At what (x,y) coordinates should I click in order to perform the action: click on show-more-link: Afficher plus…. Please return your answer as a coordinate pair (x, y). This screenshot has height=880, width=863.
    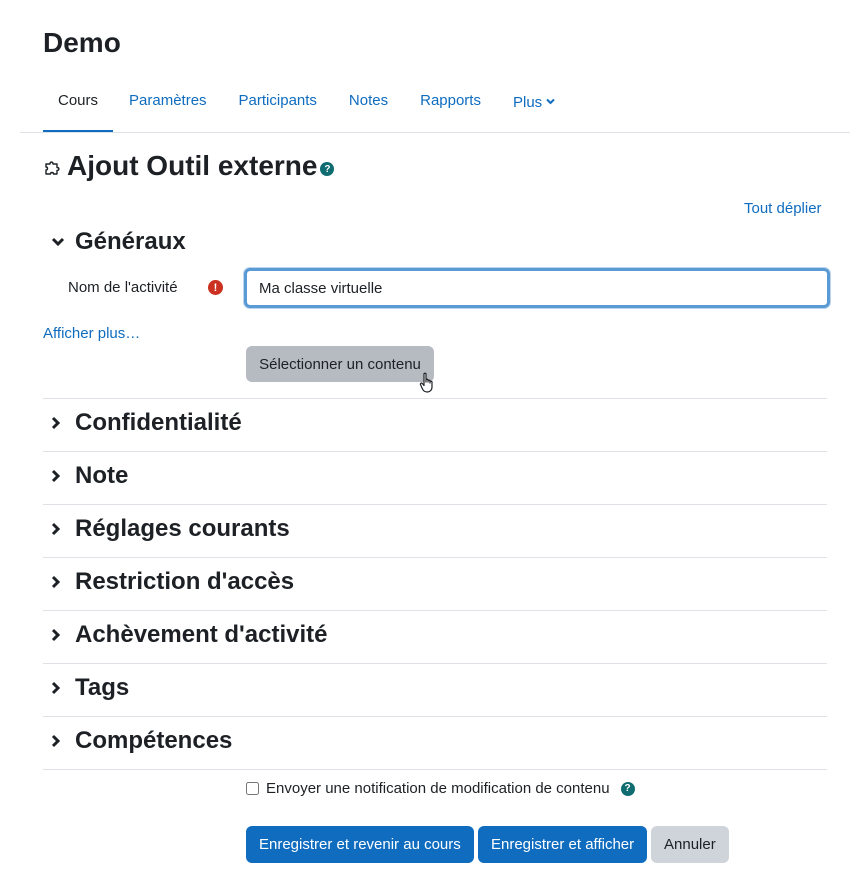
    Looking at the image, I should click on (91, 333).